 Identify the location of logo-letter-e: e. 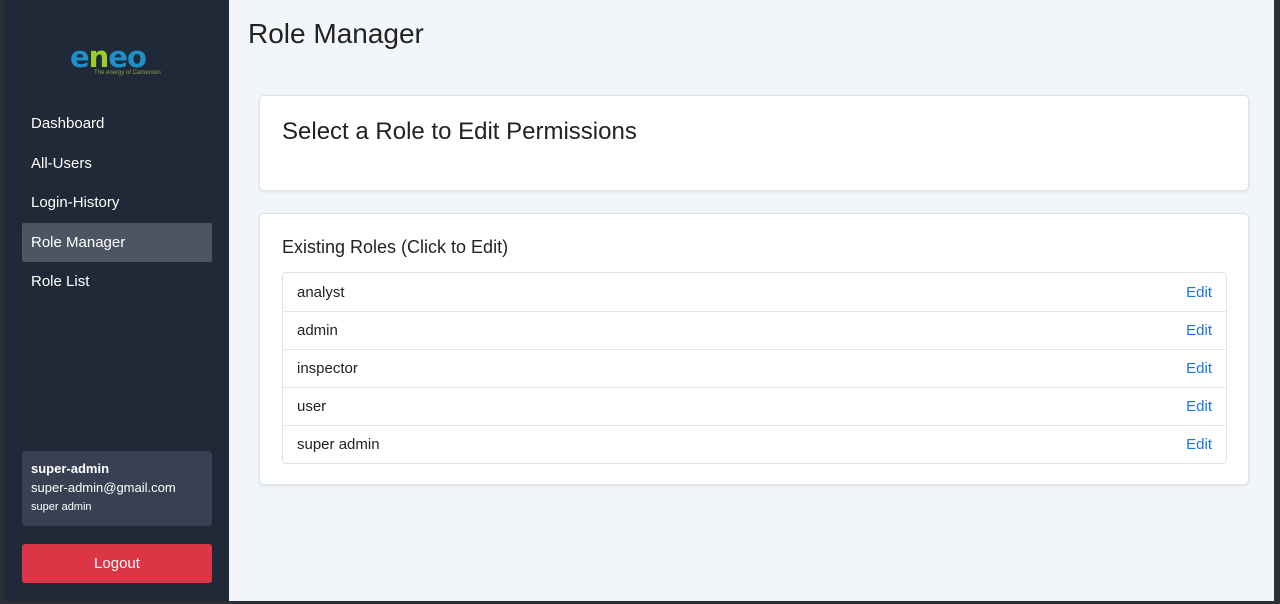
(80, 57).